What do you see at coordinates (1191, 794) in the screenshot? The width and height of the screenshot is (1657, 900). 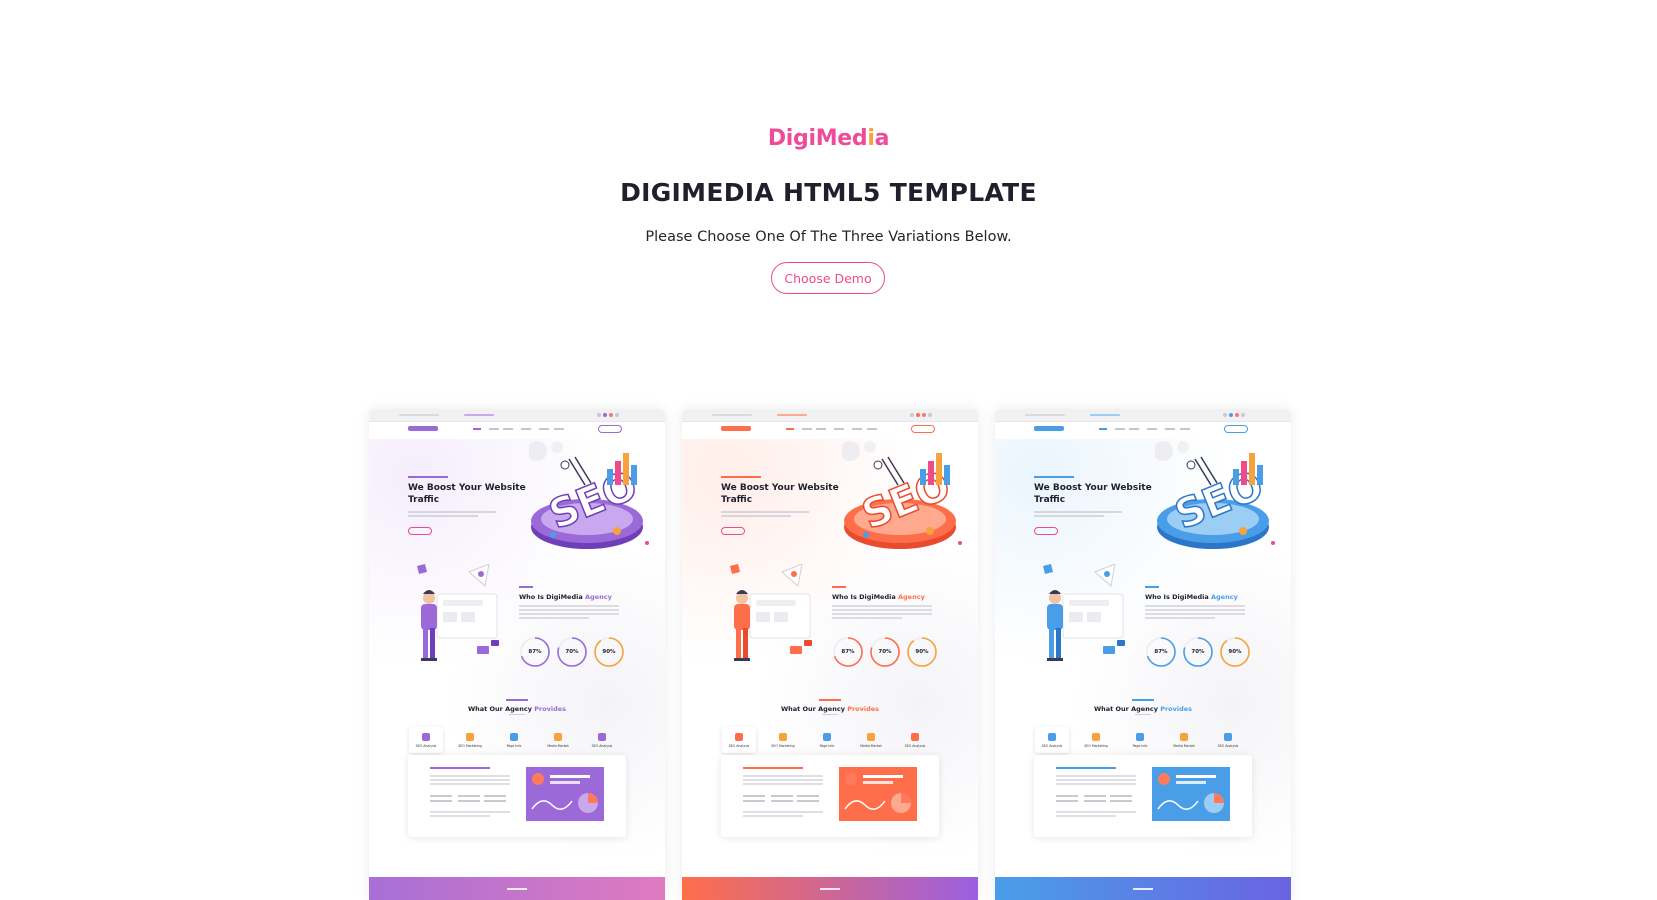 I see `report-illustration` at bounding box center [1191, 794].